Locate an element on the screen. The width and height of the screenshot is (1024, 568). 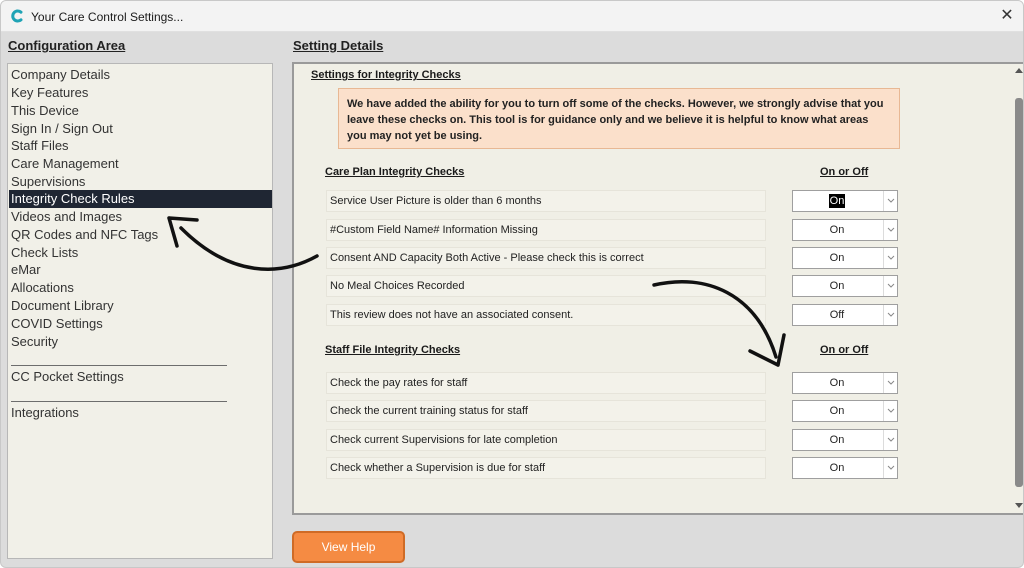
care-plan-section-title: Care Plan Integrity Checks is located at coordinates (395, 172).